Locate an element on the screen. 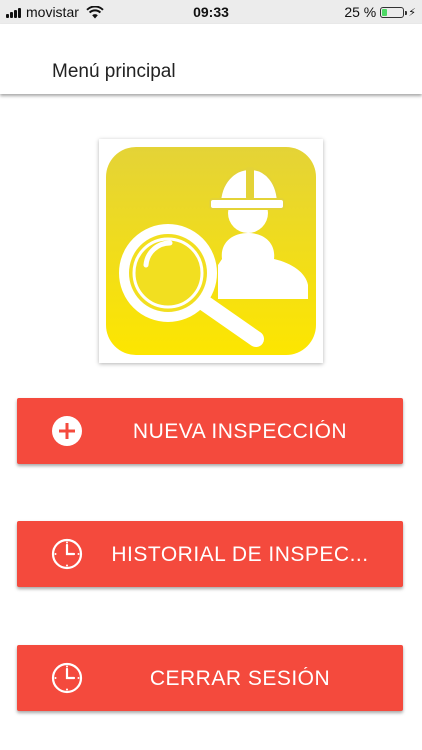 This screenshot has width=422, height=750. worker-inspection-logo is located at coordinates (211, 251).